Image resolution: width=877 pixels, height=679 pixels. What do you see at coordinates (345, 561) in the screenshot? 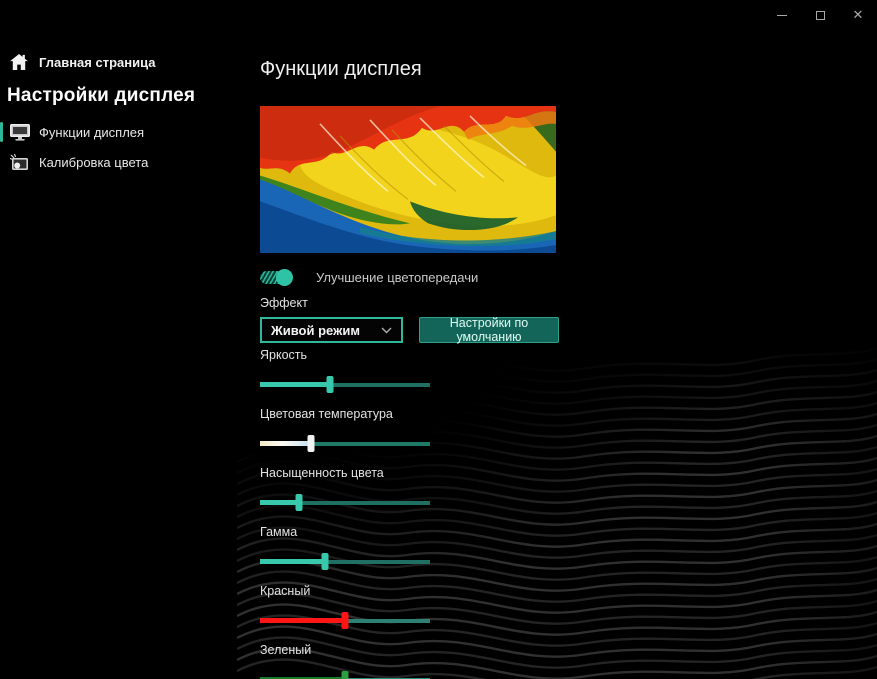
I see `gamma-slider` at bounding box center [345, 561].